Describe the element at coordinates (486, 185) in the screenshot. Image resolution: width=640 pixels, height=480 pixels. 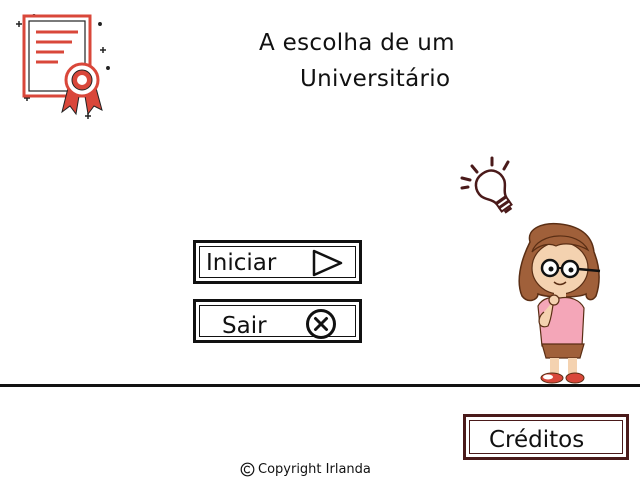
I see `lightbulb-icon` at that location.